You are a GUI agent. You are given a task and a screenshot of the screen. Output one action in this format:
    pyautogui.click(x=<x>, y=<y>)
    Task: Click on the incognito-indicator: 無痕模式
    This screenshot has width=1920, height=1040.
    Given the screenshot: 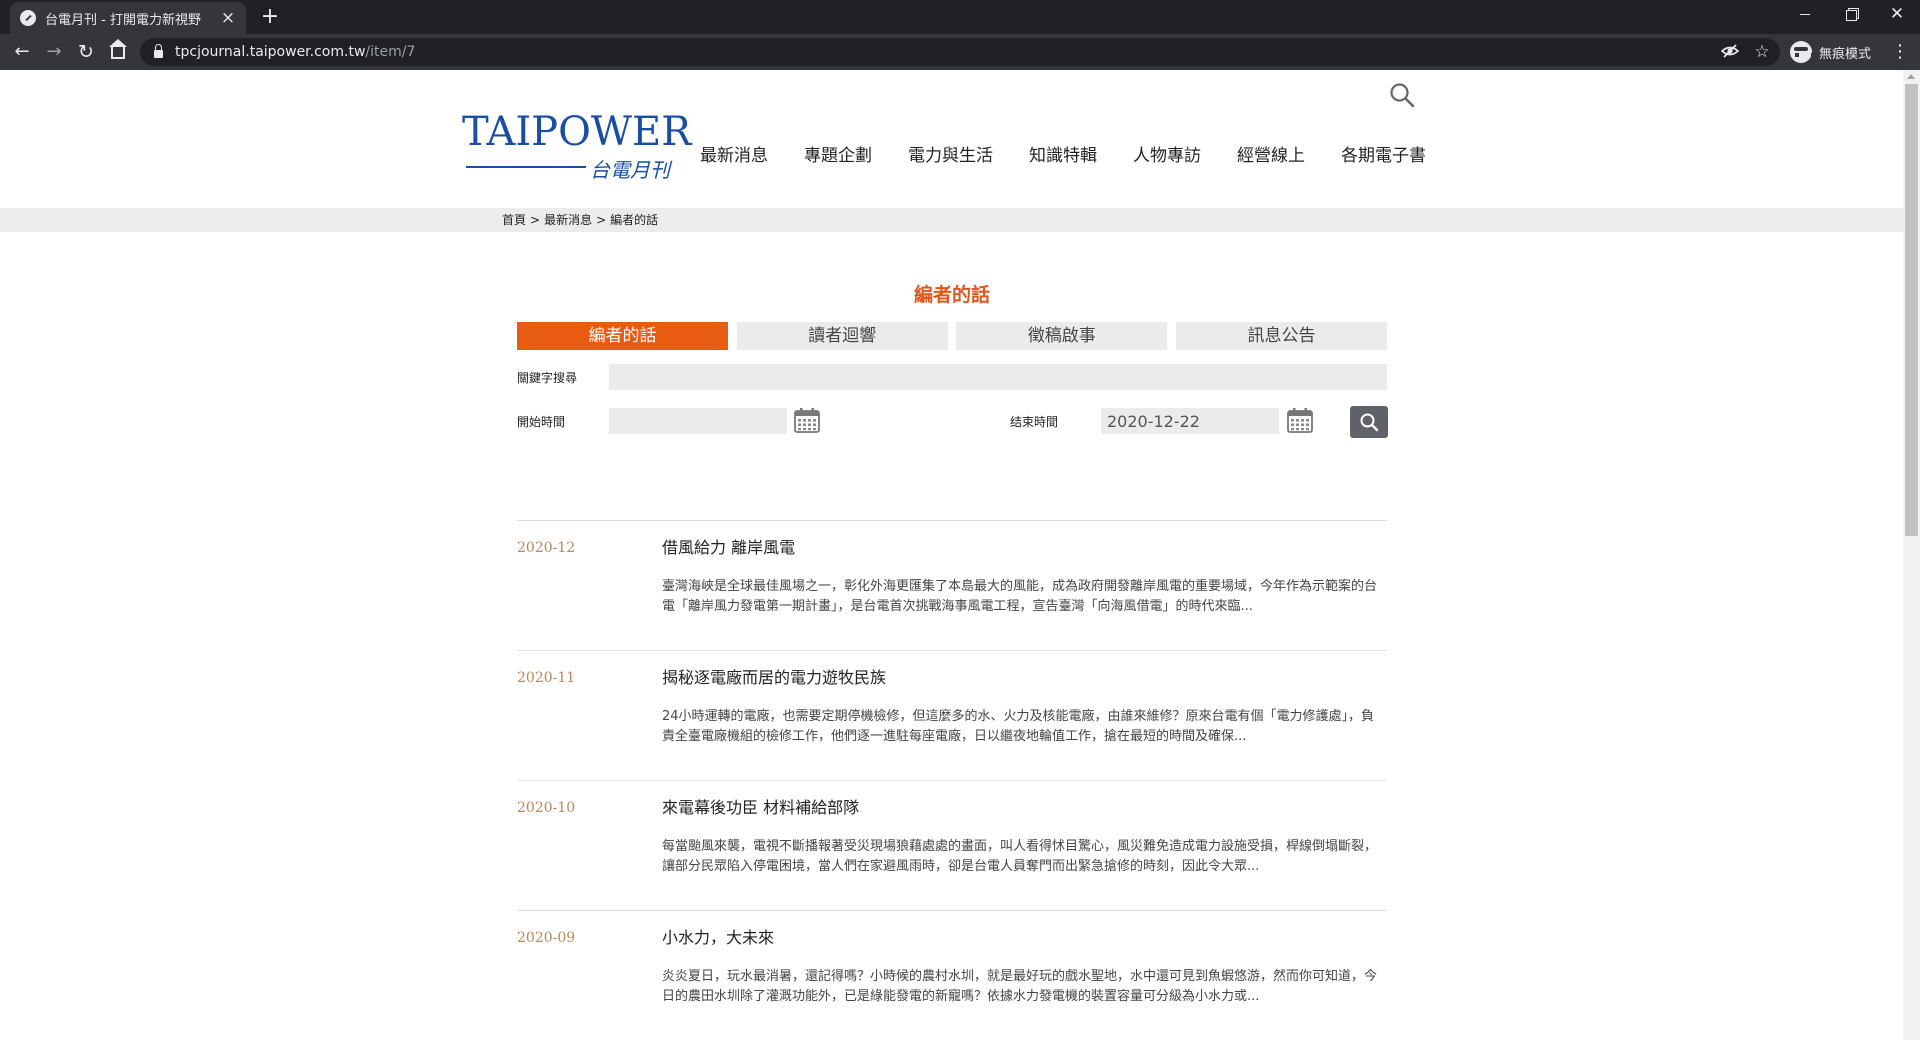 What is the action you would take?
    pyautogui.click(x=1830, y=52)
    